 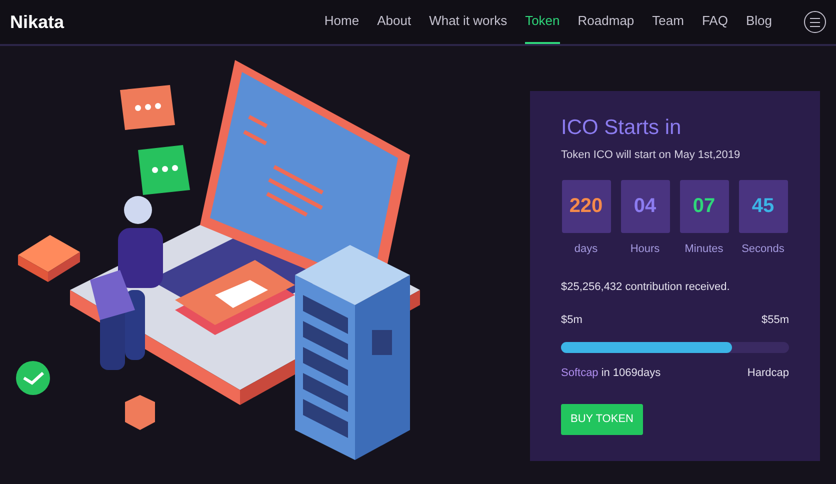 What do you see at coordinates (645, 249) in the screenshot?
I see `countdown-unit: Hours` at bounding box center [645, 249].